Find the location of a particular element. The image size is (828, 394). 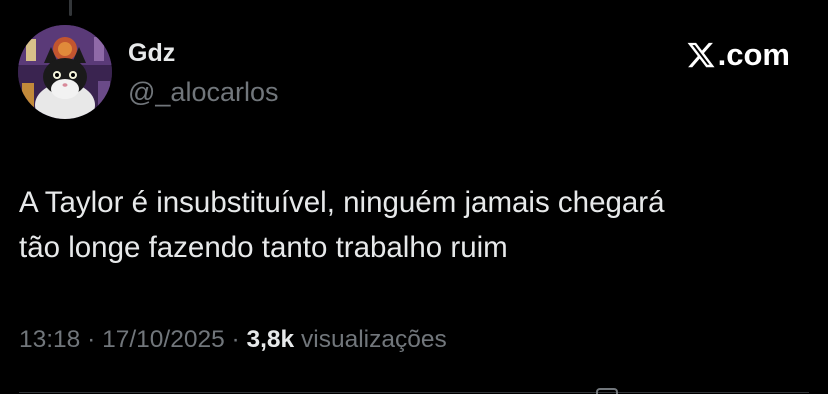

divider is located at coordinates (414, 392).